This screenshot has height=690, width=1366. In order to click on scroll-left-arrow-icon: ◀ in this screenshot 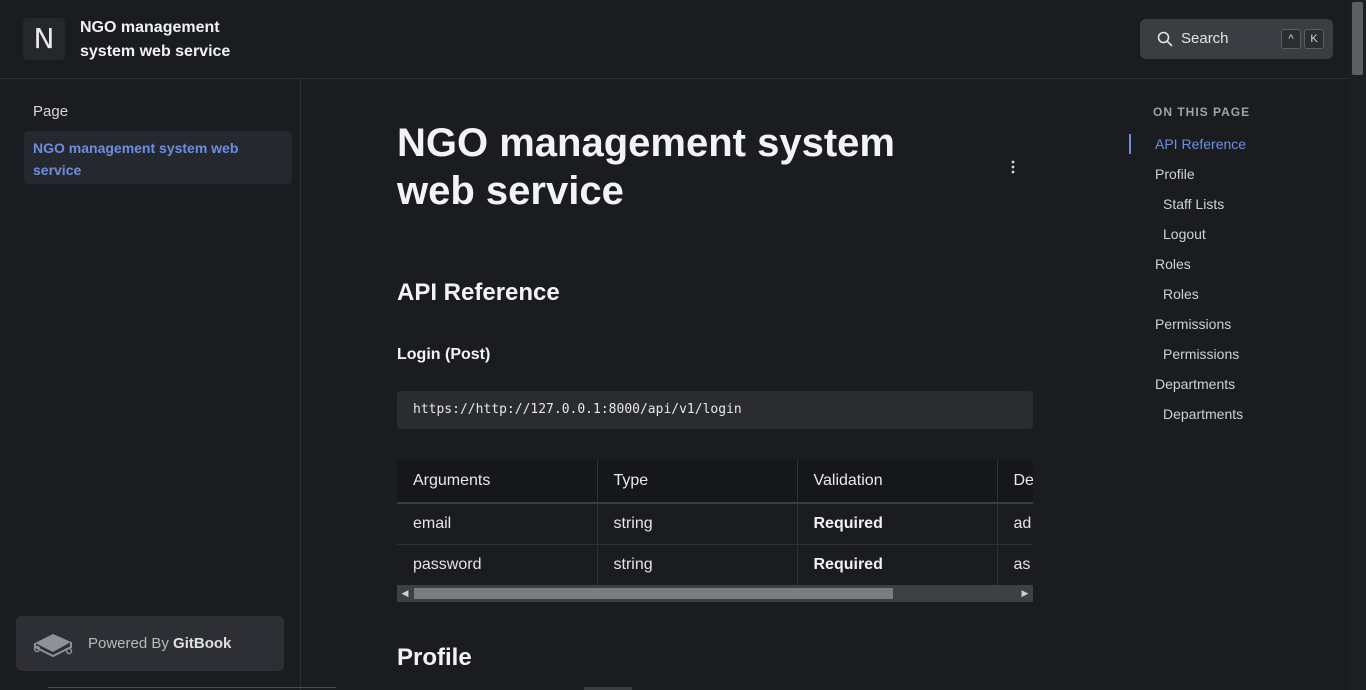, I will do `click(405, 593)`.